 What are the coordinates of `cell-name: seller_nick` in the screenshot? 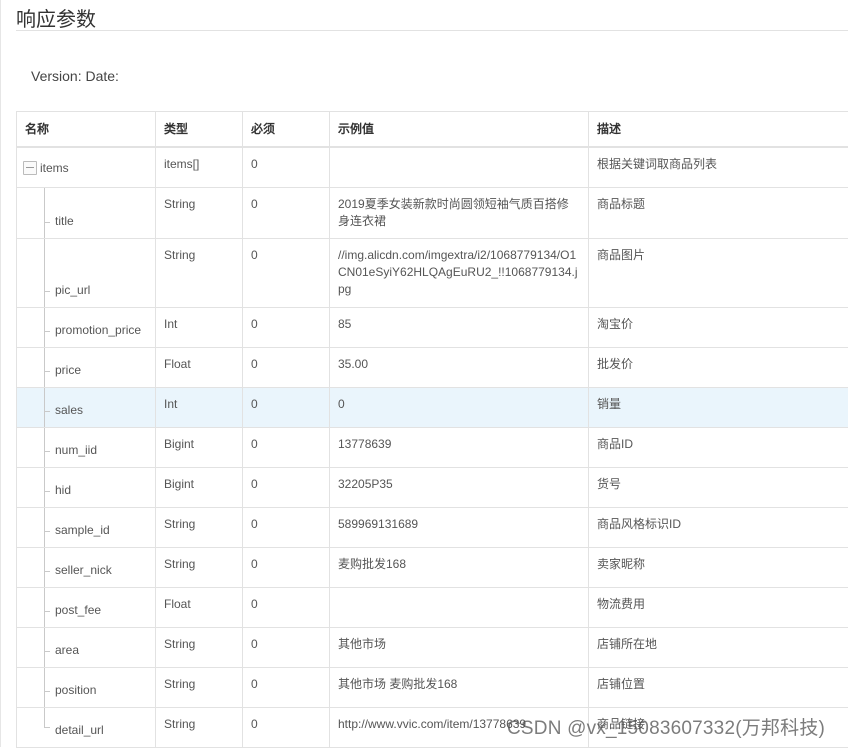 It's located at (86, 568).